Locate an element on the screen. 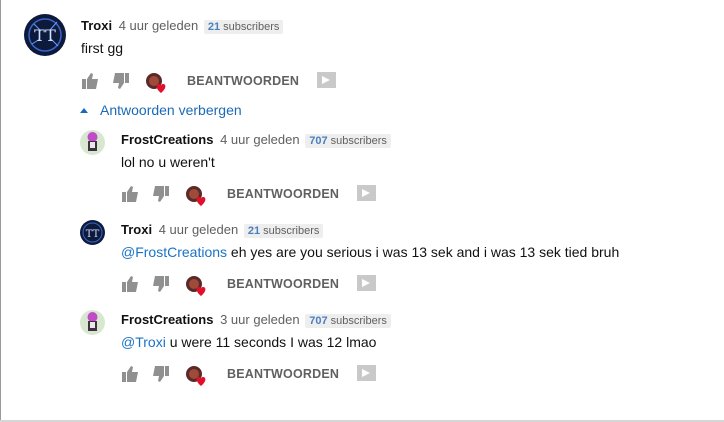 The width and height of the screenshot is (724, 422). mention-link: @Troxi is located at coordinates (143, 342).